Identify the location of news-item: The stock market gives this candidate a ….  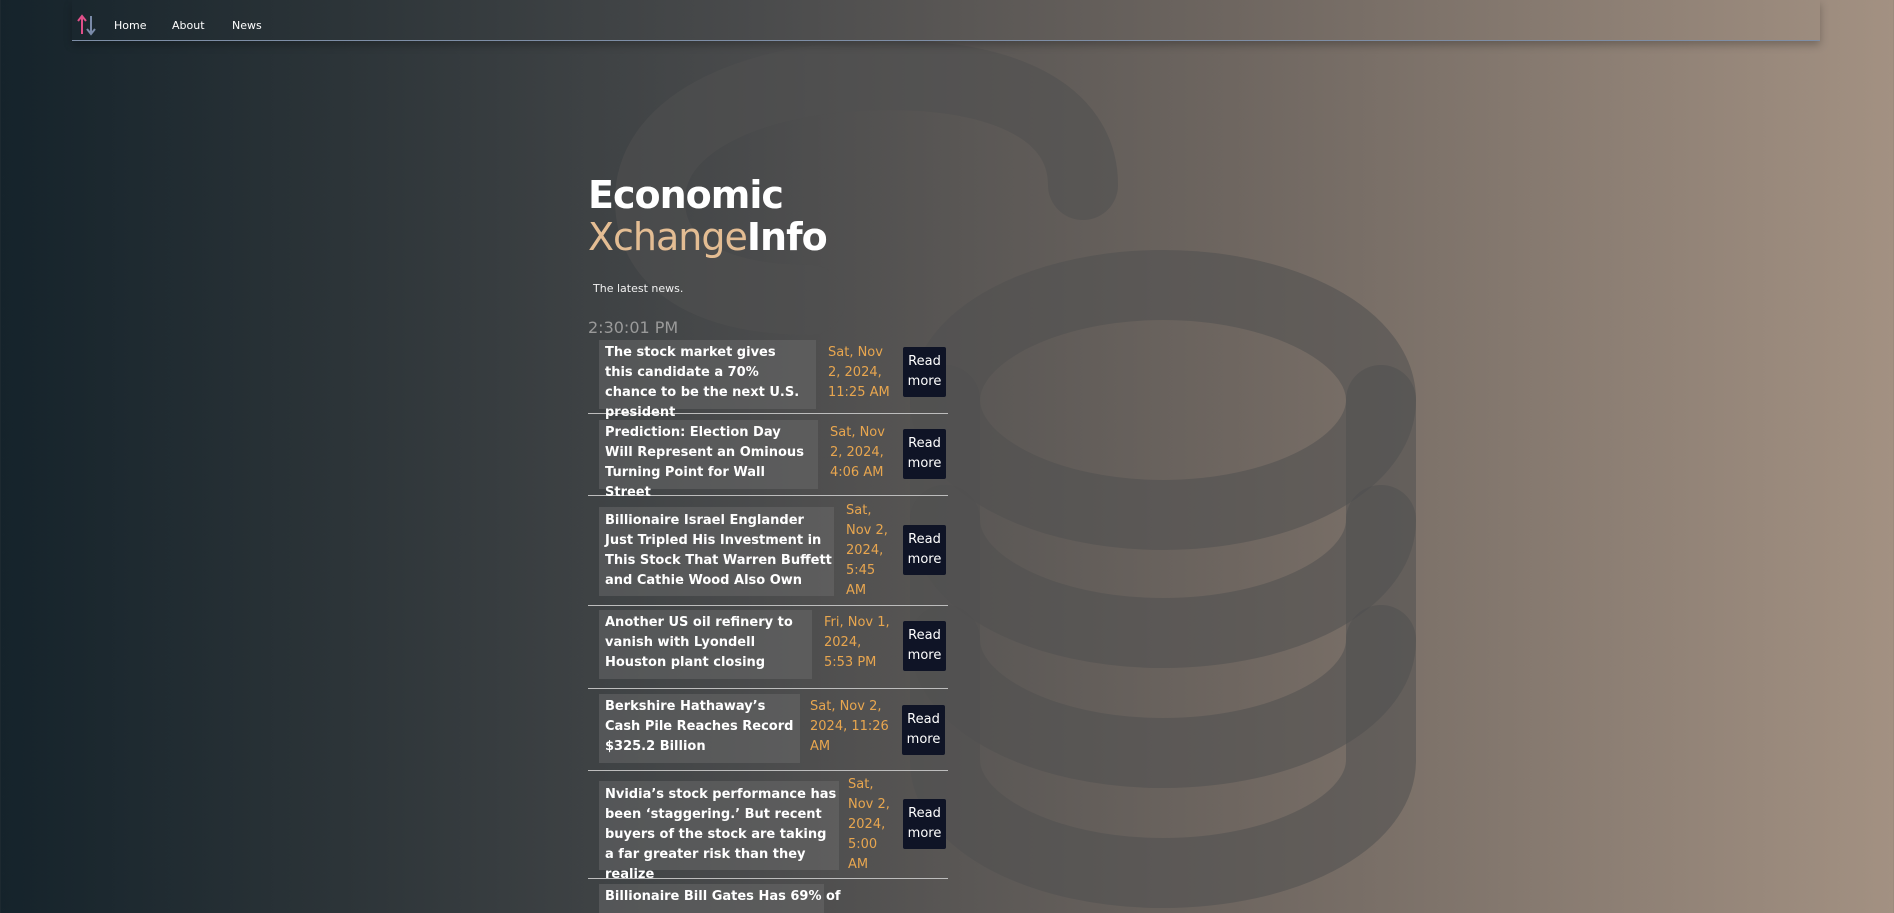
(768, 379).